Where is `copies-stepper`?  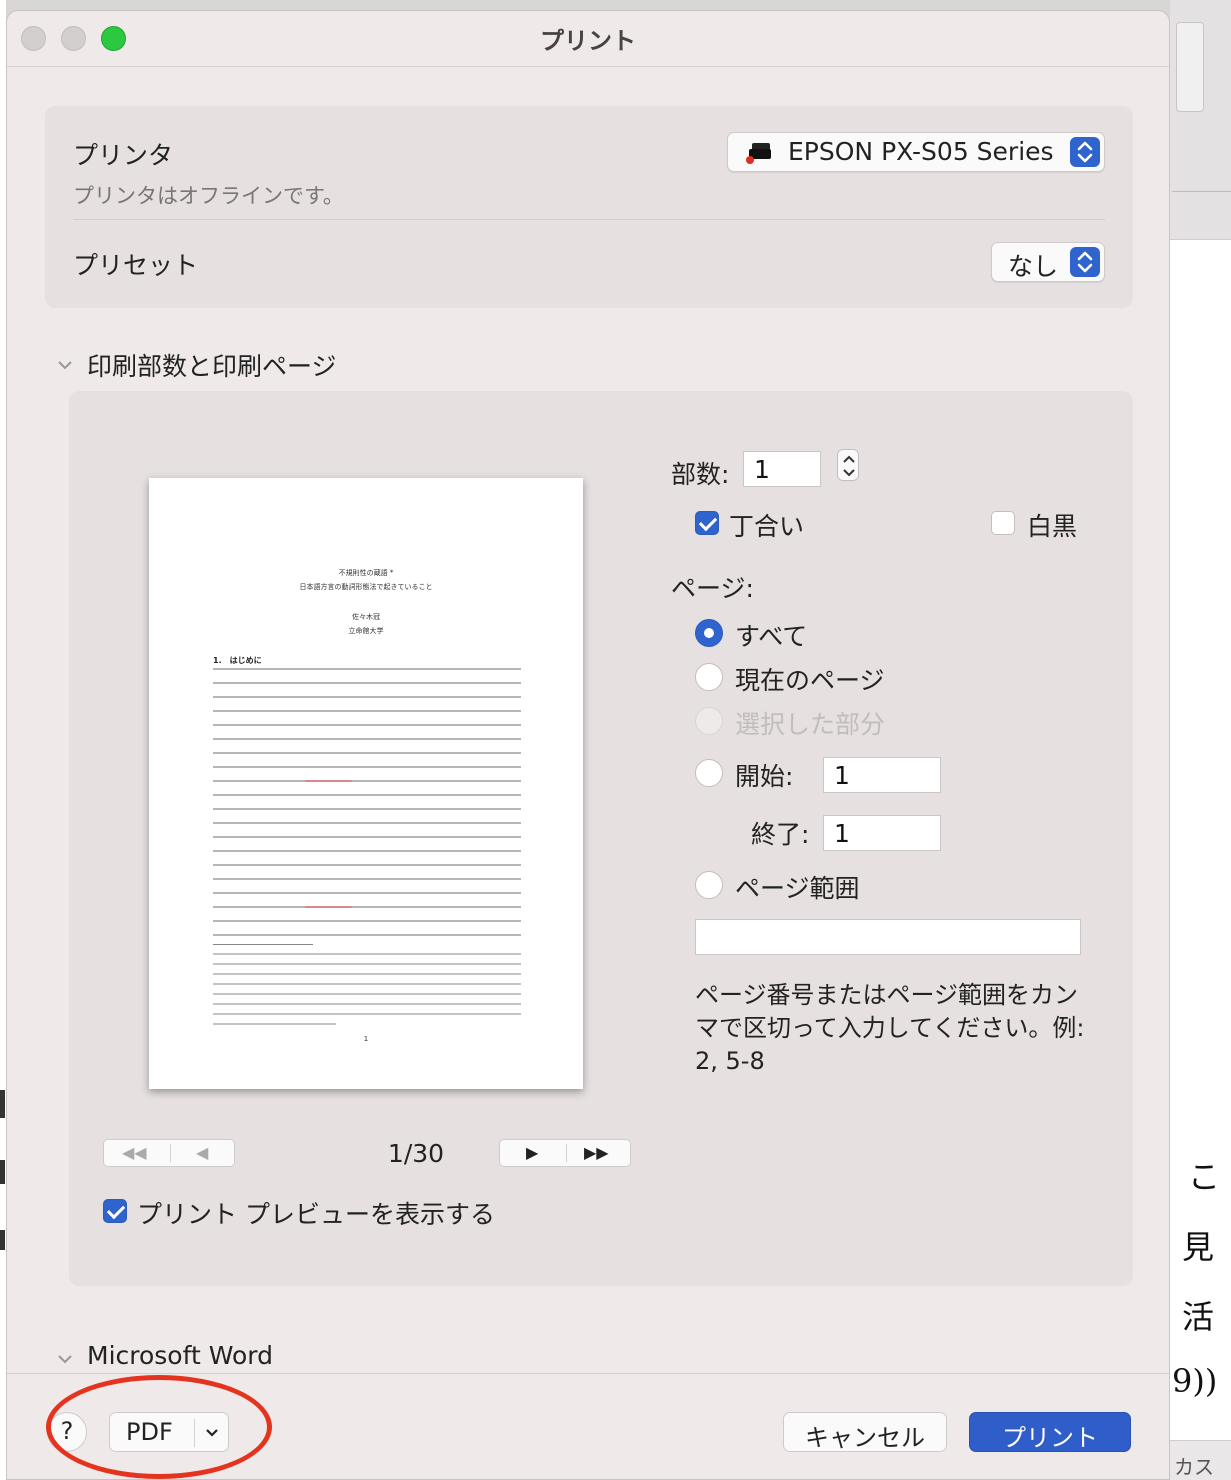 copies-stepper is located at coordinates (848, 465).